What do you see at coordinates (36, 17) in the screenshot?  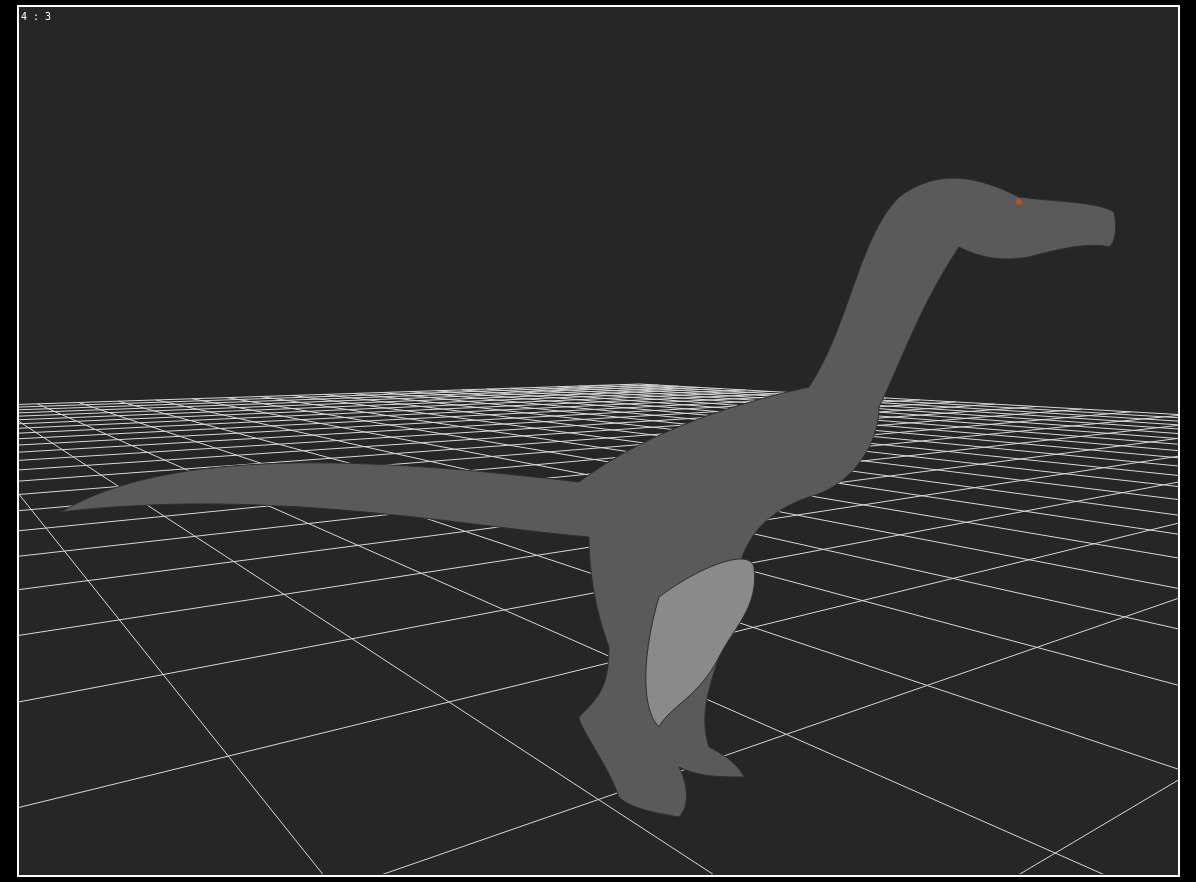 I see `aspect-ratio-label: 4 : 3` at bounding box center [36, 17].